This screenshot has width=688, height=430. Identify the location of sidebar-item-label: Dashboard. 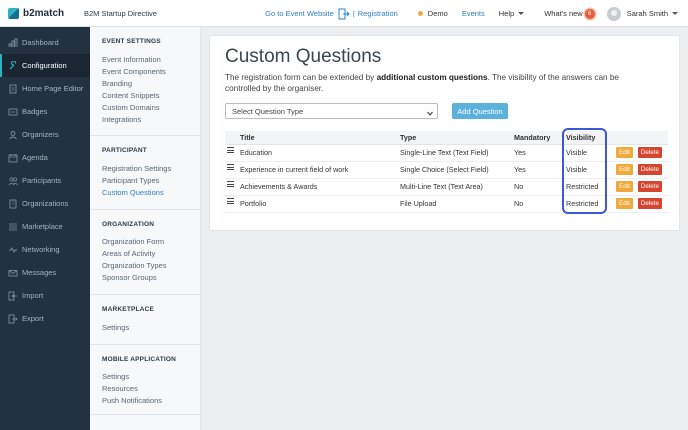
(40, 42).